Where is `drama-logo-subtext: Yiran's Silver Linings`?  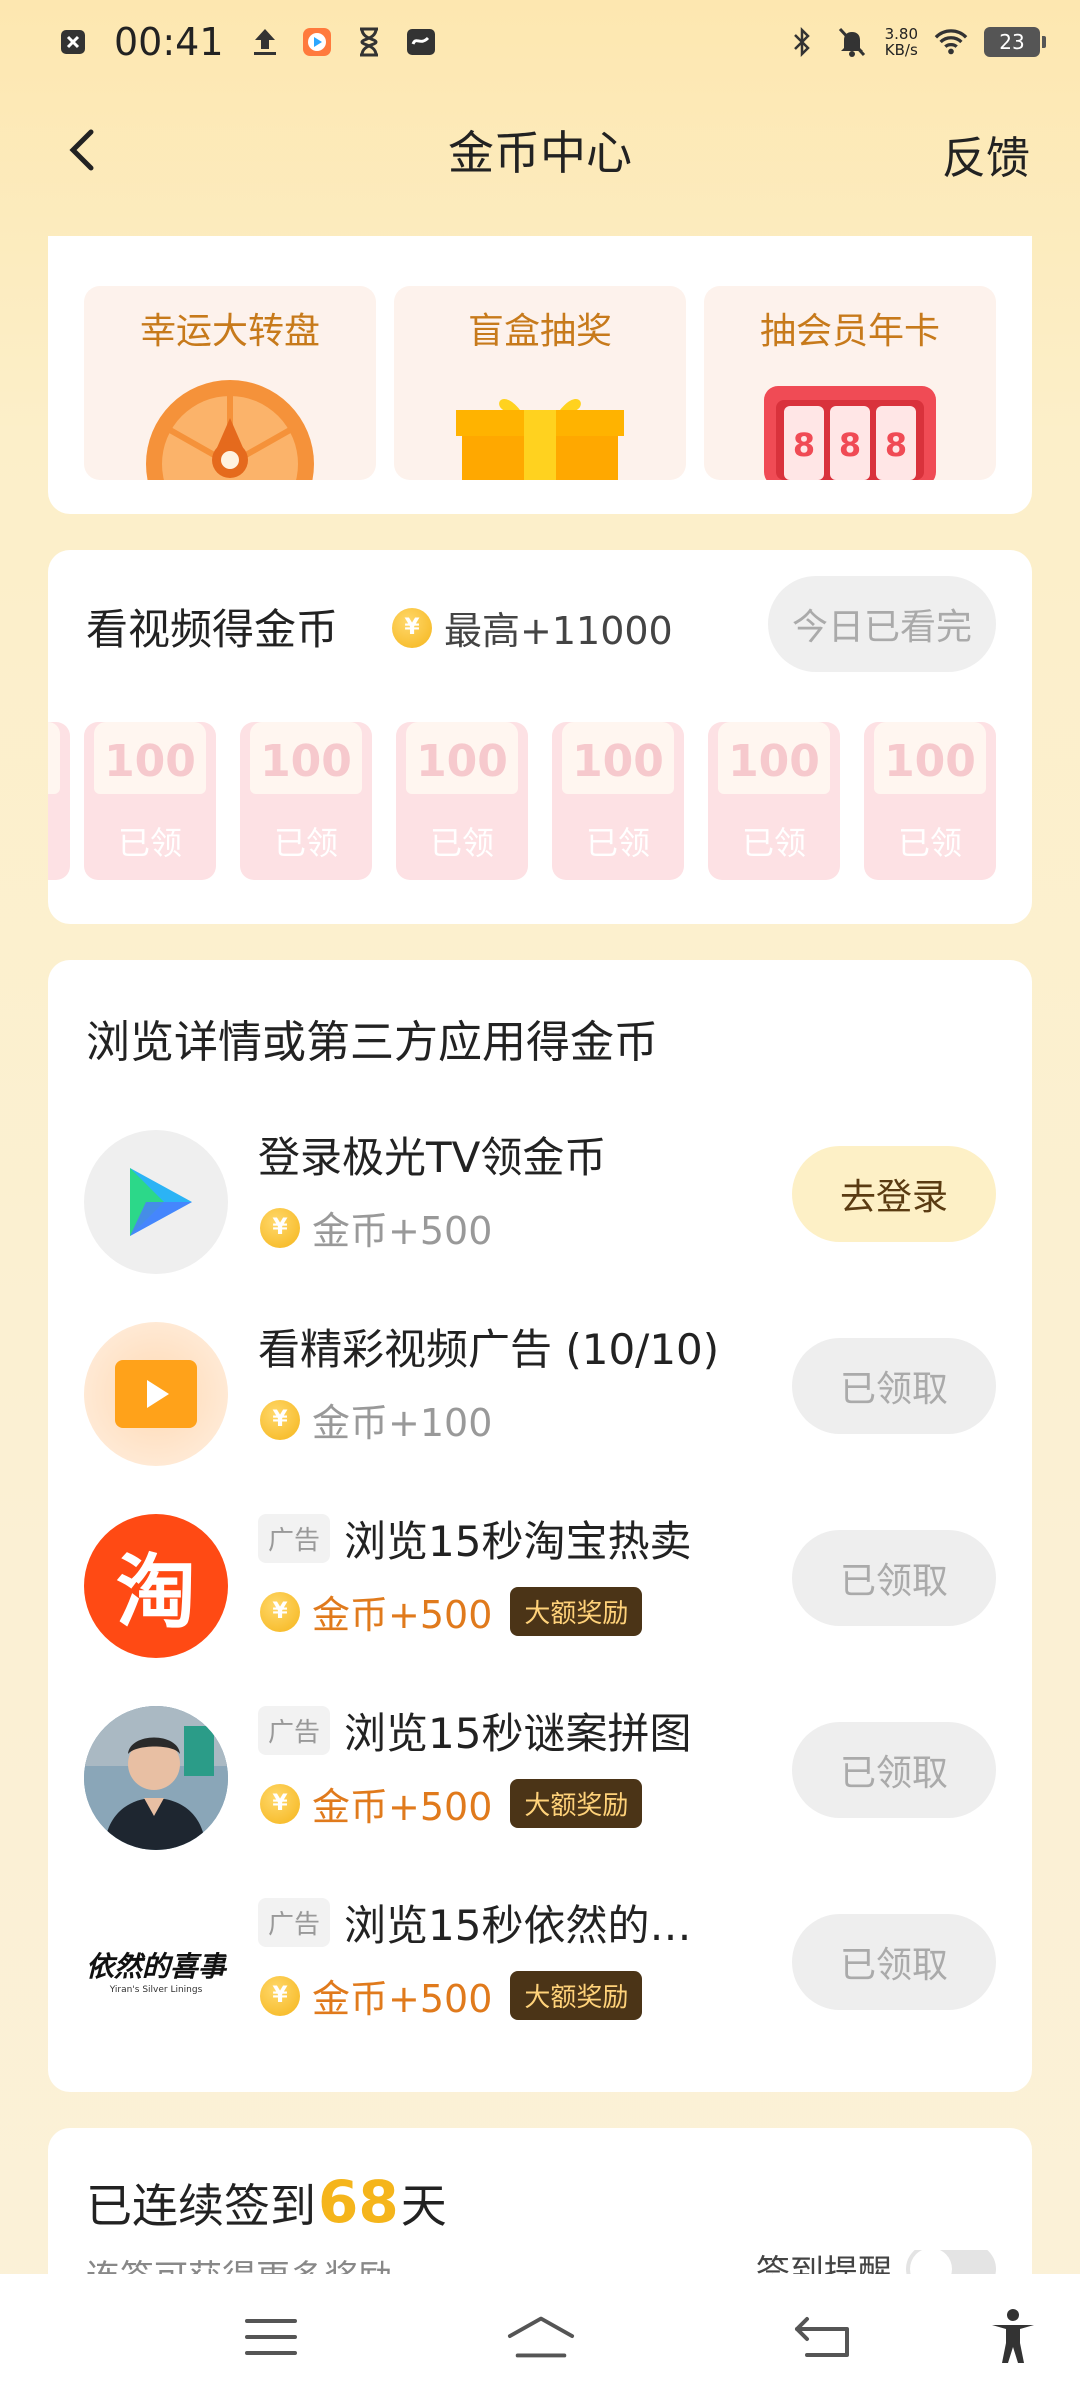
drama-logo-subtext: Yiran's Silver Linings is located at coordinates (156, 1990).